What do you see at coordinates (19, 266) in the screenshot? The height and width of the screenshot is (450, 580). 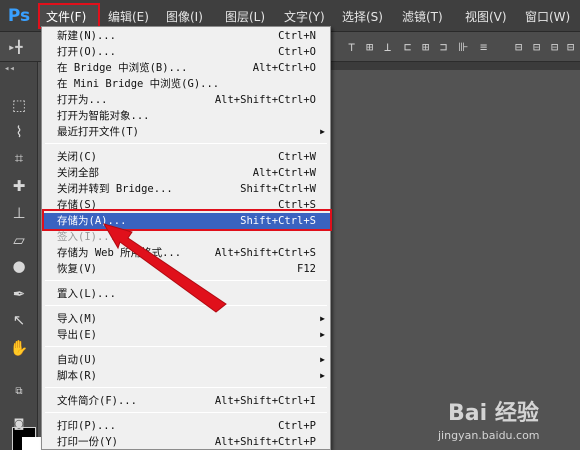 I see `blur-tool-icon: ●` at bounding box center [19, 266].